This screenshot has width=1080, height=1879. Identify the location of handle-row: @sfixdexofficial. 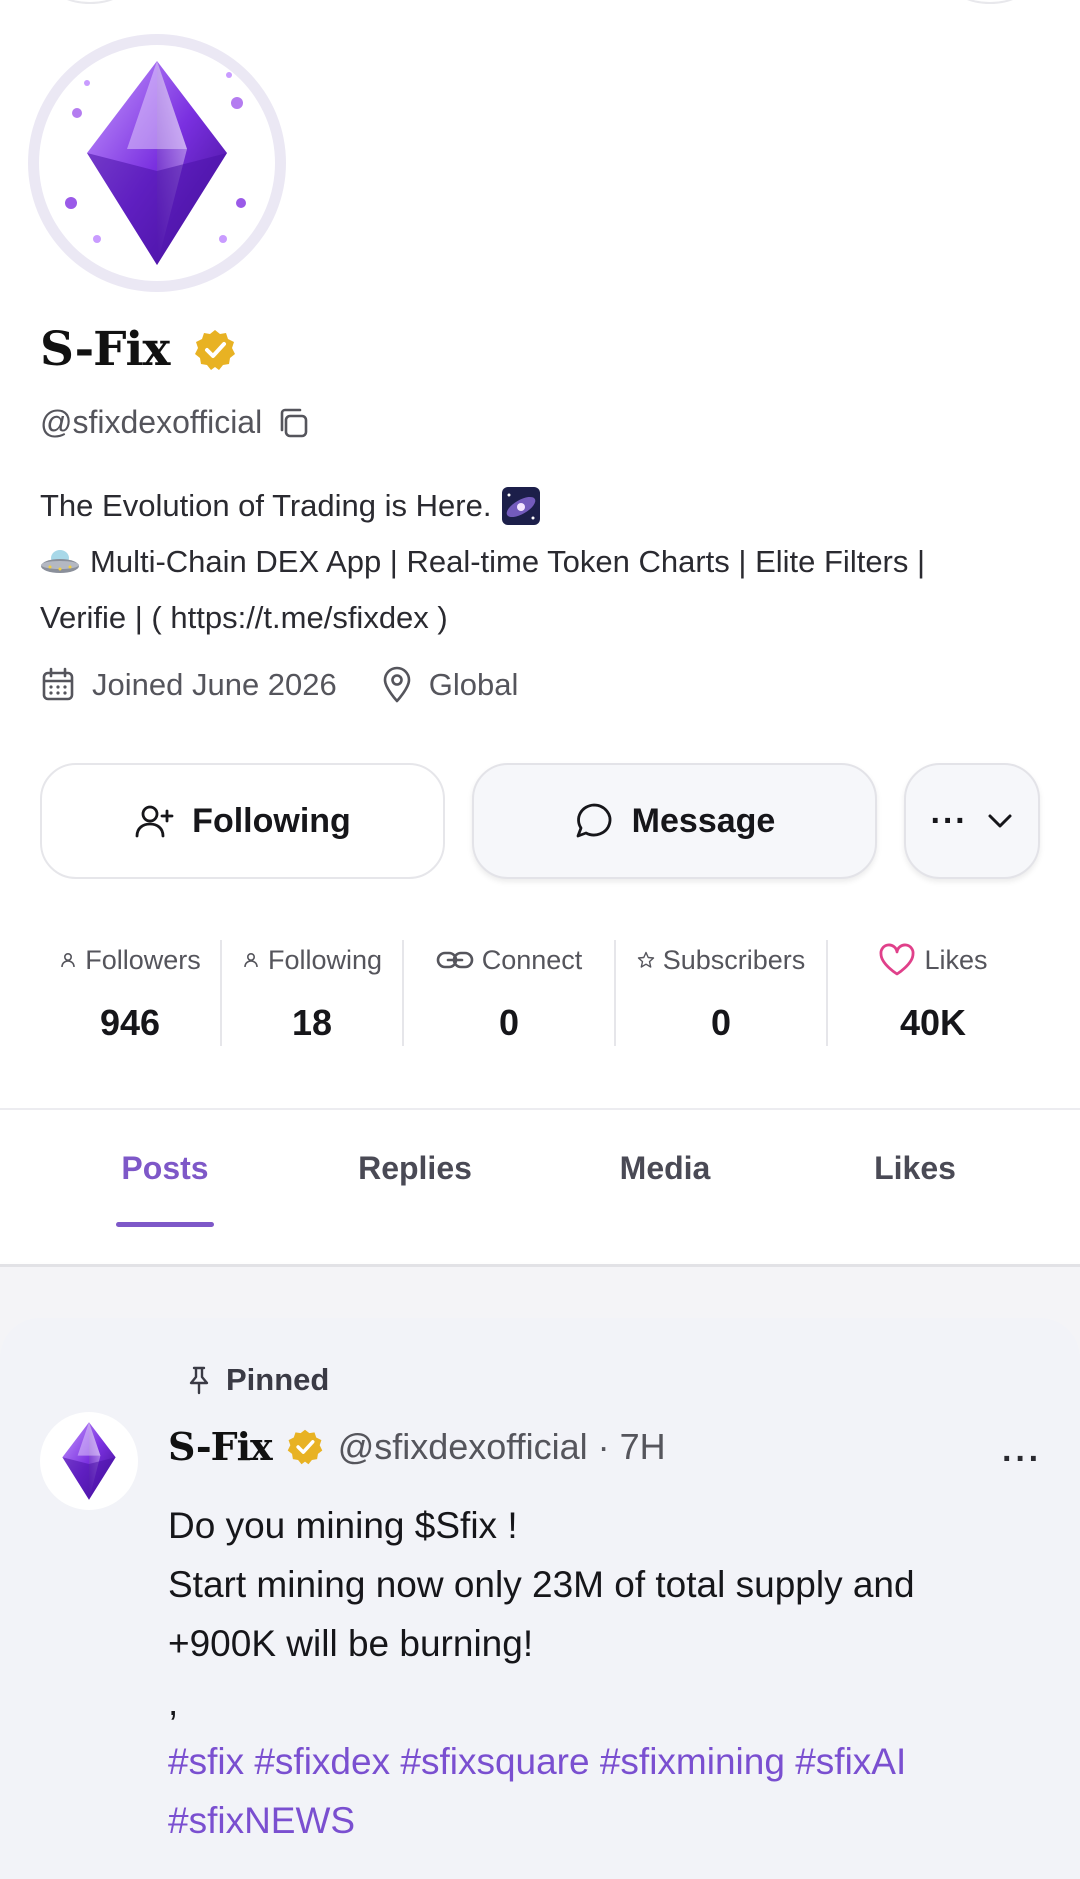
(175, 422).